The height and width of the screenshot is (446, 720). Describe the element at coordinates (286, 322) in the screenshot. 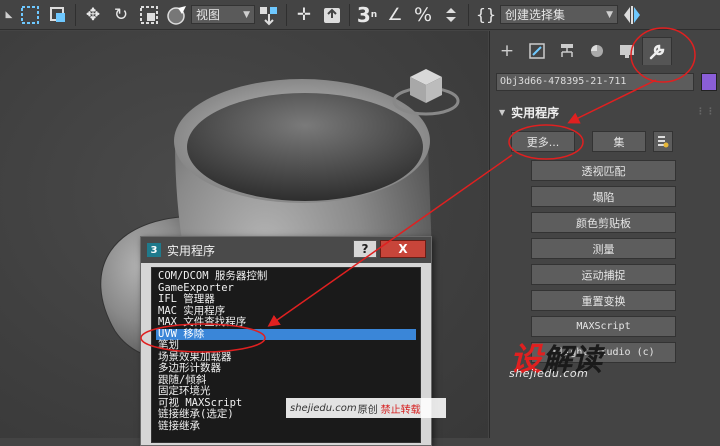

I see `list-item: MAX 文件查找程序` at that location.